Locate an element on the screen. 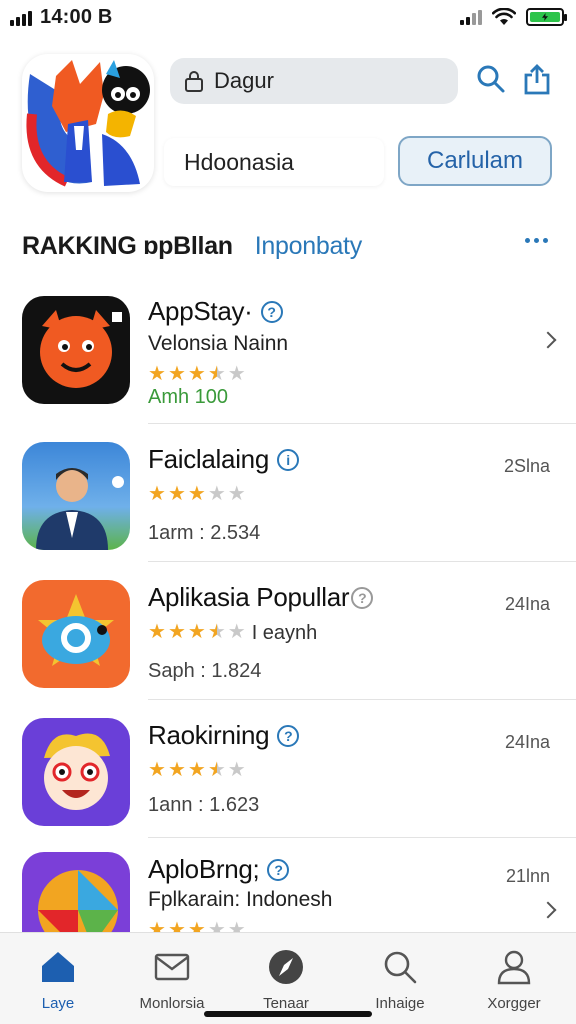  rating-caption: I eaynh is located at coordinates (284, 633).